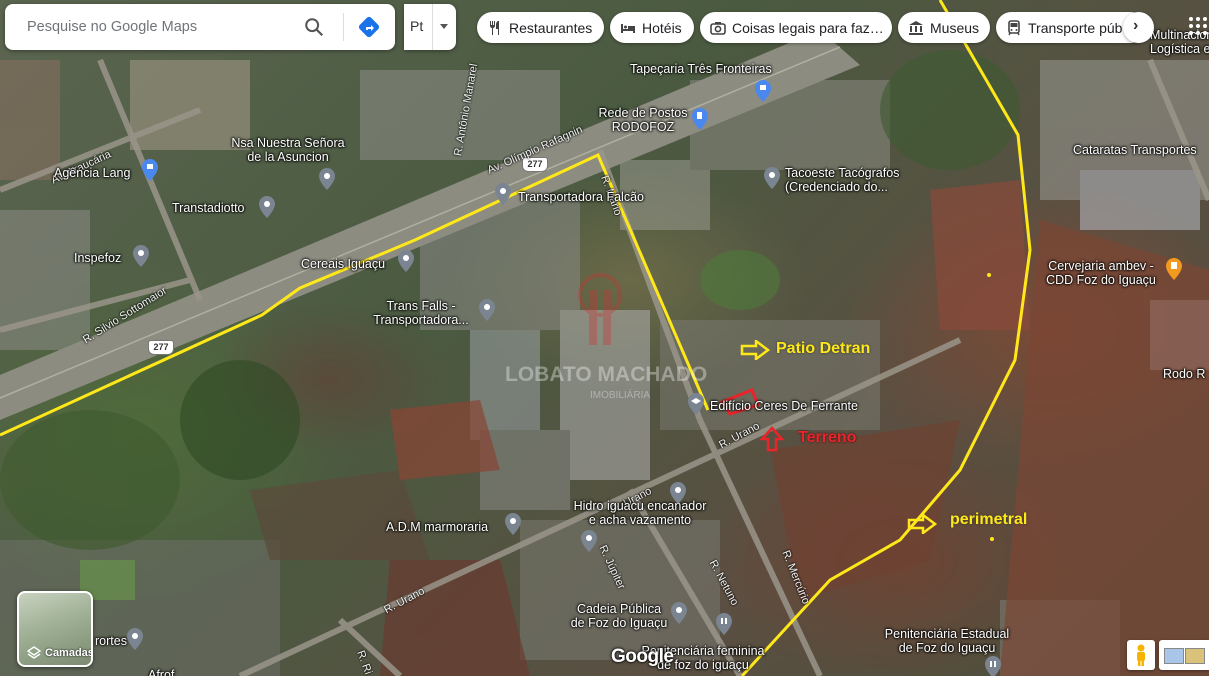 This screenshot has width=1209, height=676. What do you see at coordinates (640, 513) in the screenshot?
I see `place-label: Hidro iguacu encanador e acha vazamento` at bounding box center [640, 513].